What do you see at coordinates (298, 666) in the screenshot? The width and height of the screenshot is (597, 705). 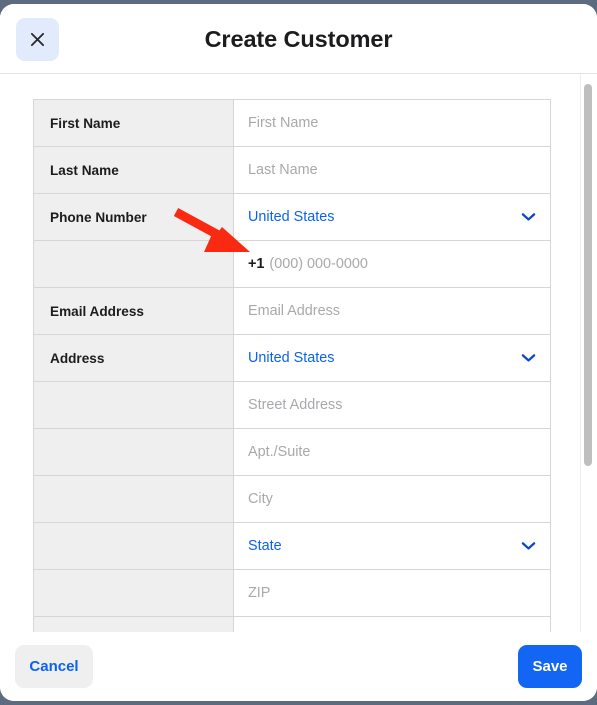 I see `modal-footer: Cancel Save` at bounding box center [298, 666].